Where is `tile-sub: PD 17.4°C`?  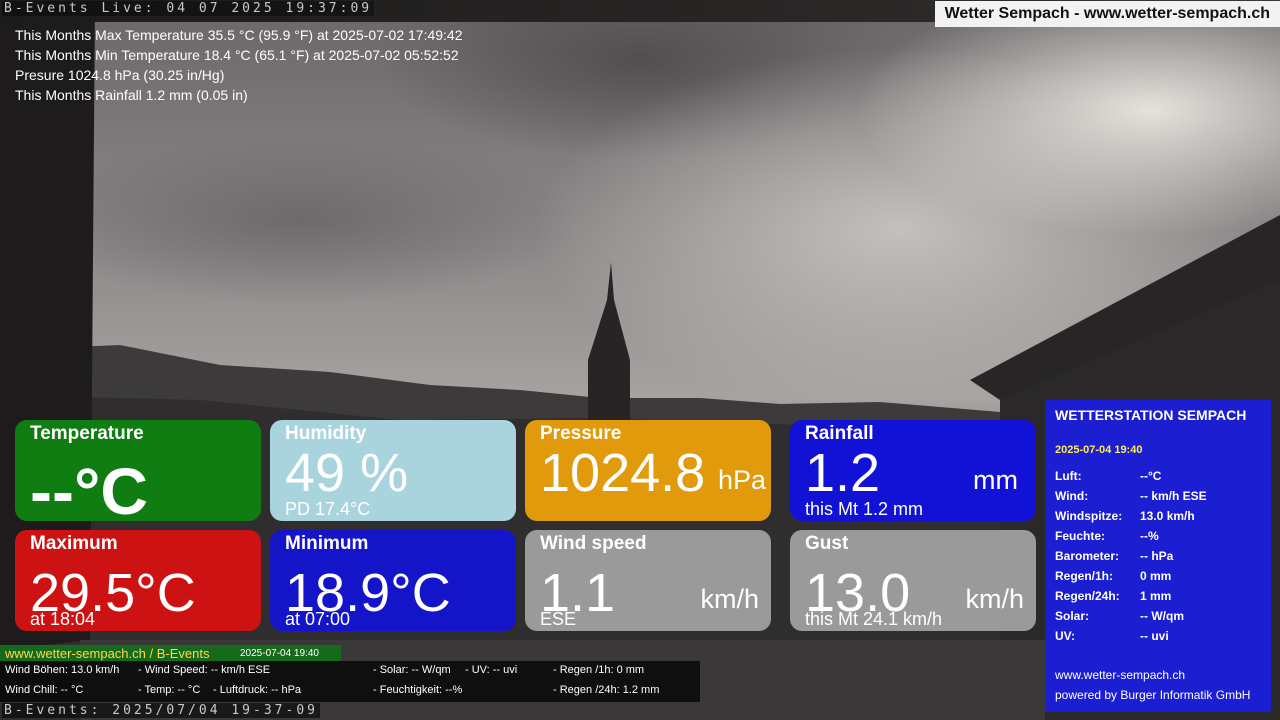
tile-sub: PD 17.4°C is located at coordinates (328, 509).